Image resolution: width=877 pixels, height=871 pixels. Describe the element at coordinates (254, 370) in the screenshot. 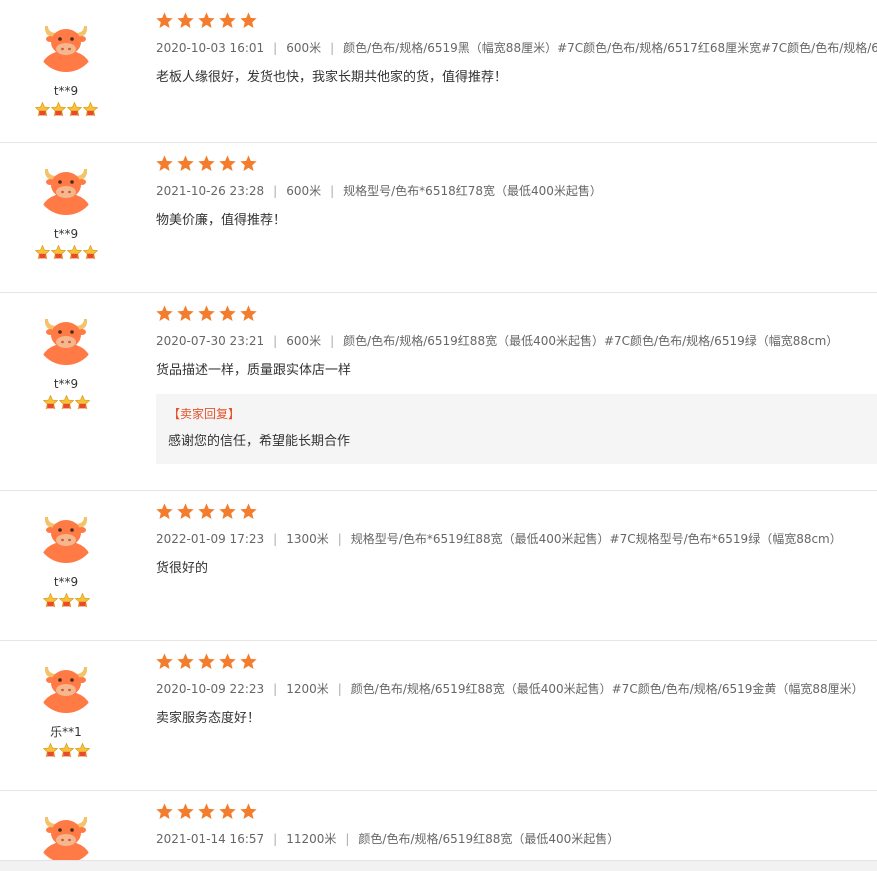

I see `review-comment: 货品描述一样，质量跟实体店一样` at that location.